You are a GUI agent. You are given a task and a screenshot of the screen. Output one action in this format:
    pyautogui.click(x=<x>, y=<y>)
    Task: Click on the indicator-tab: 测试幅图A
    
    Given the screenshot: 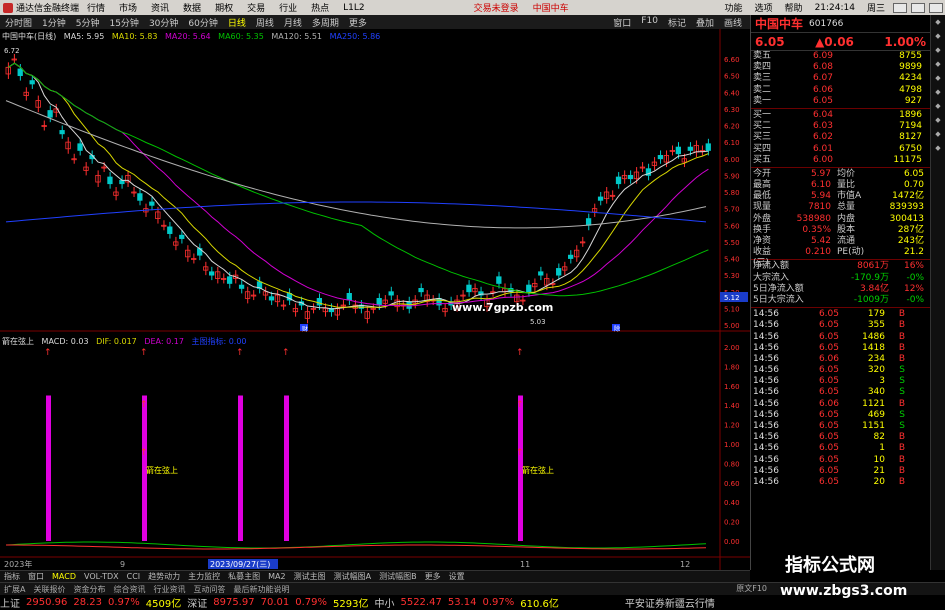 What is the action you would take?
    pyautogui.click(x=352, y=576)
    